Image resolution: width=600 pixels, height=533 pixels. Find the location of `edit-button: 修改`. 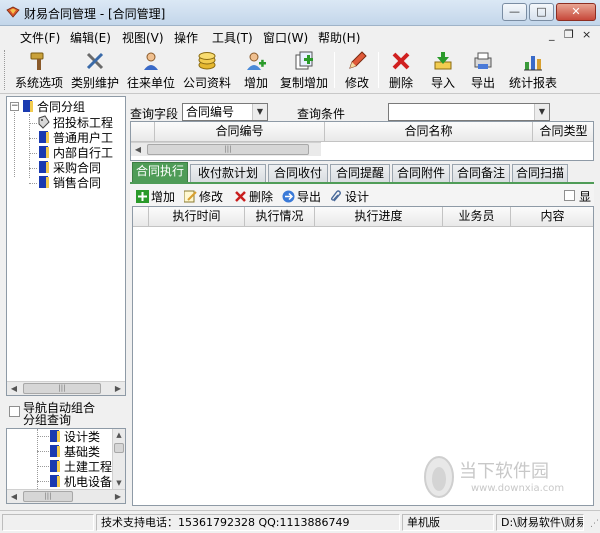

edit-button: 修改 is located at coordinates (357, 70).